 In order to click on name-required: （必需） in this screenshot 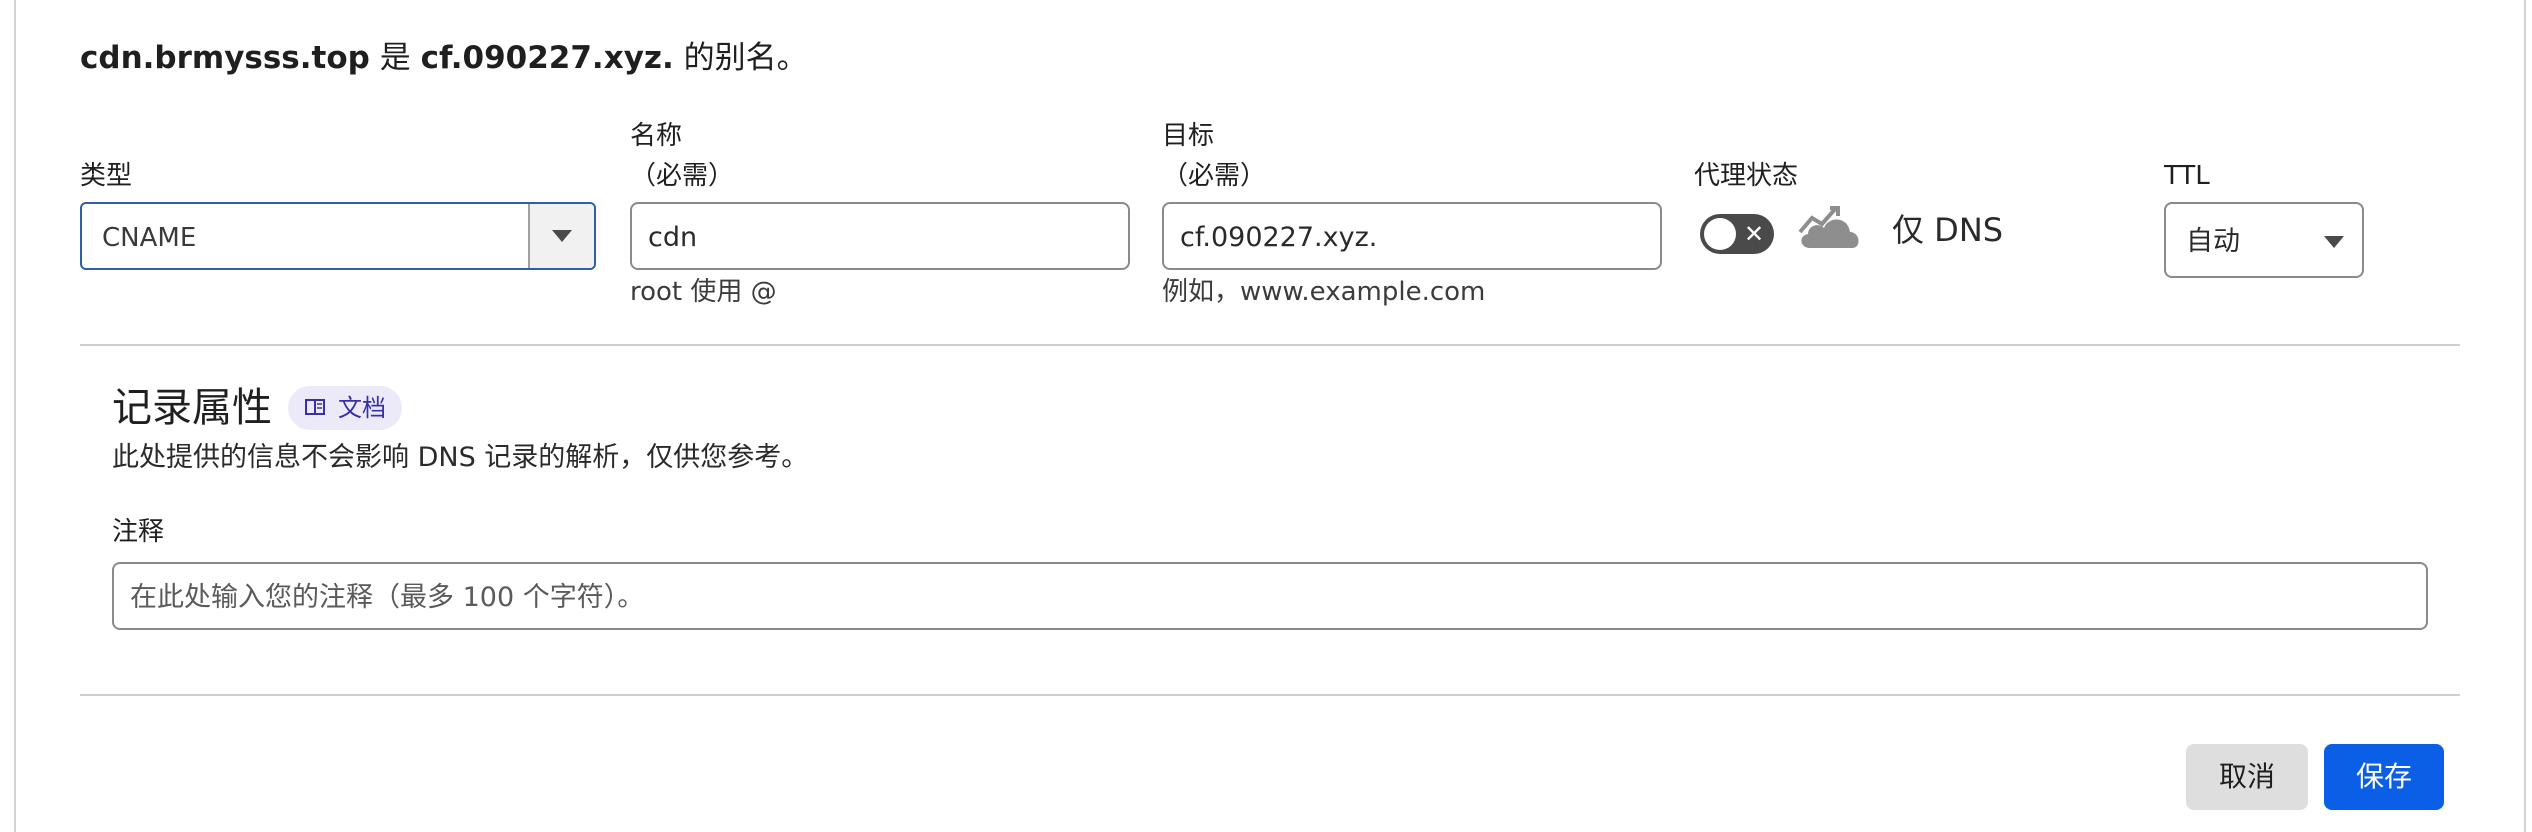, I will do `click(682, 176)`.